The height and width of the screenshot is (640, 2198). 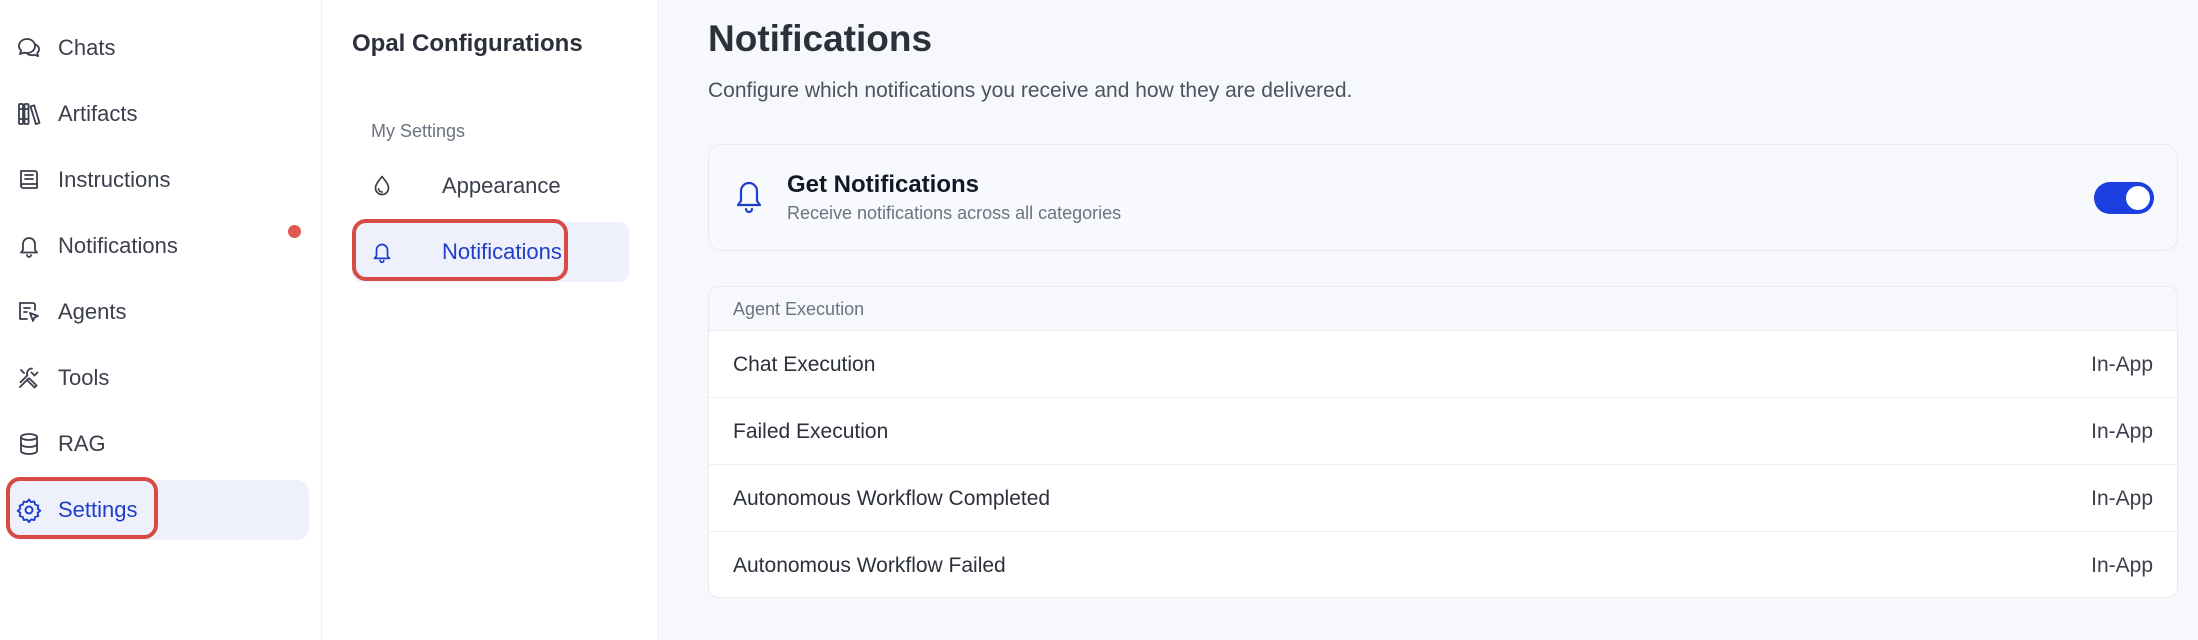 I want to click on table-row: Autonomous Workflow Failed In-App, so click(x=1443, y=564).